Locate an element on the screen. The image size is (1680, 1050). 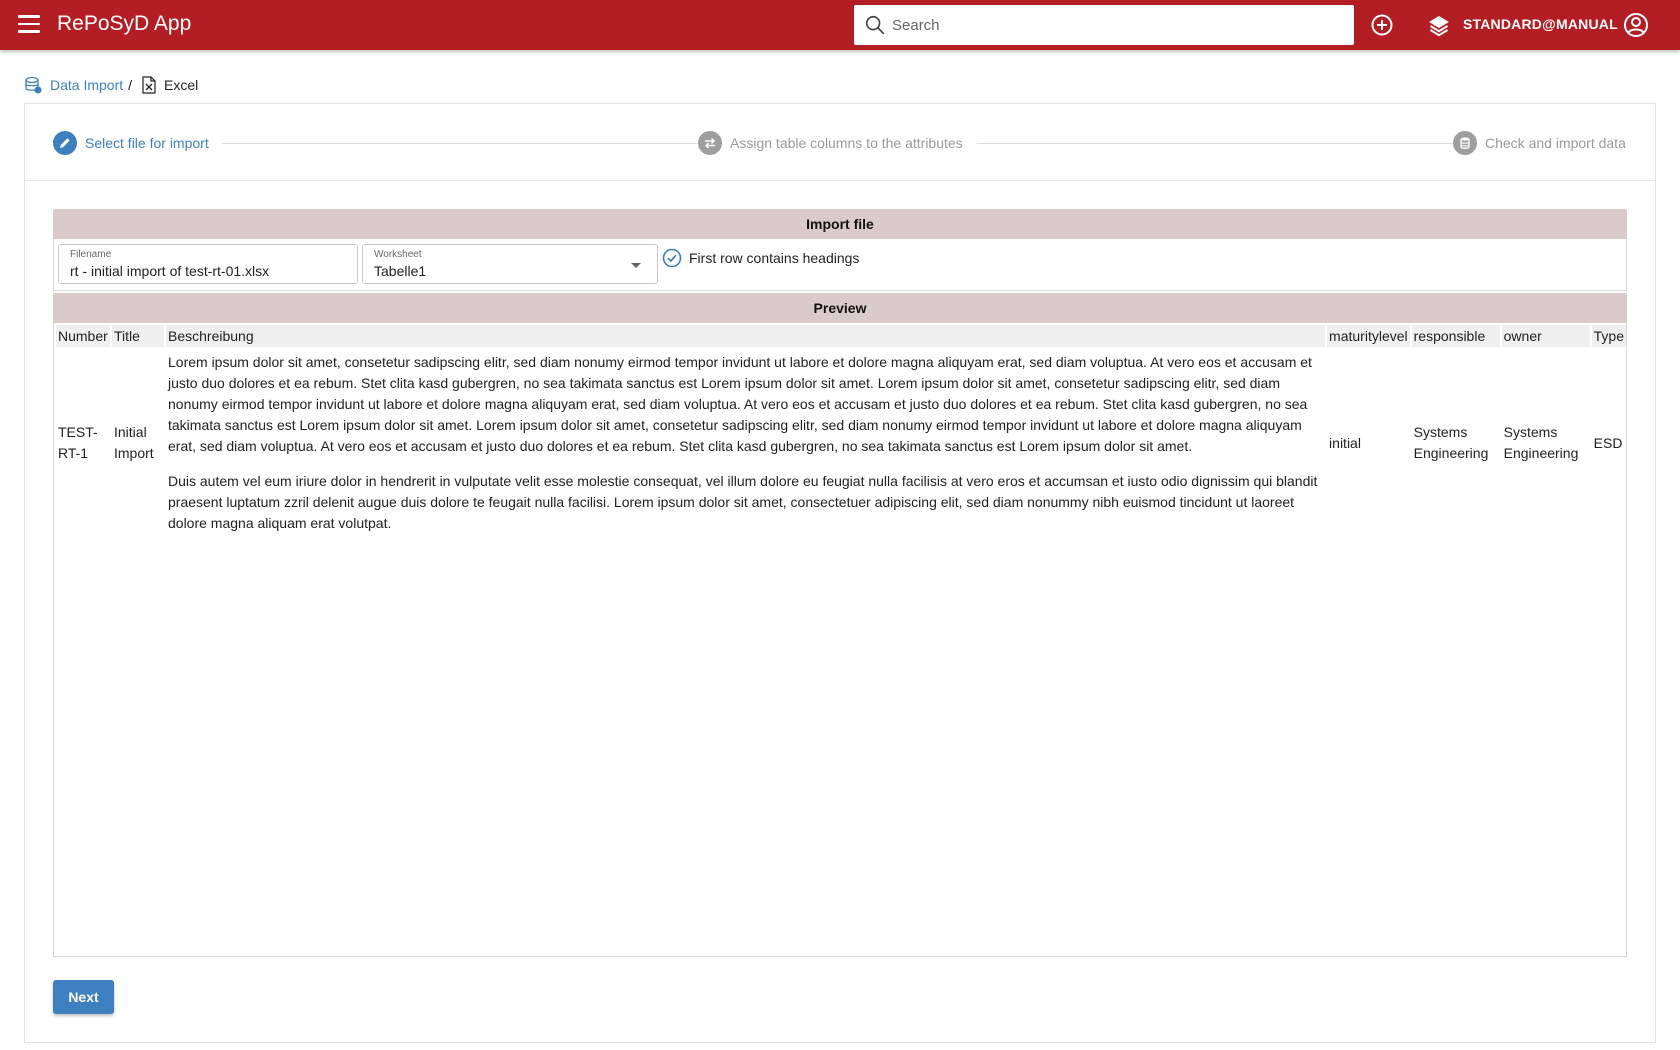
chevron-down-icon is located at coordinates (636, 265).